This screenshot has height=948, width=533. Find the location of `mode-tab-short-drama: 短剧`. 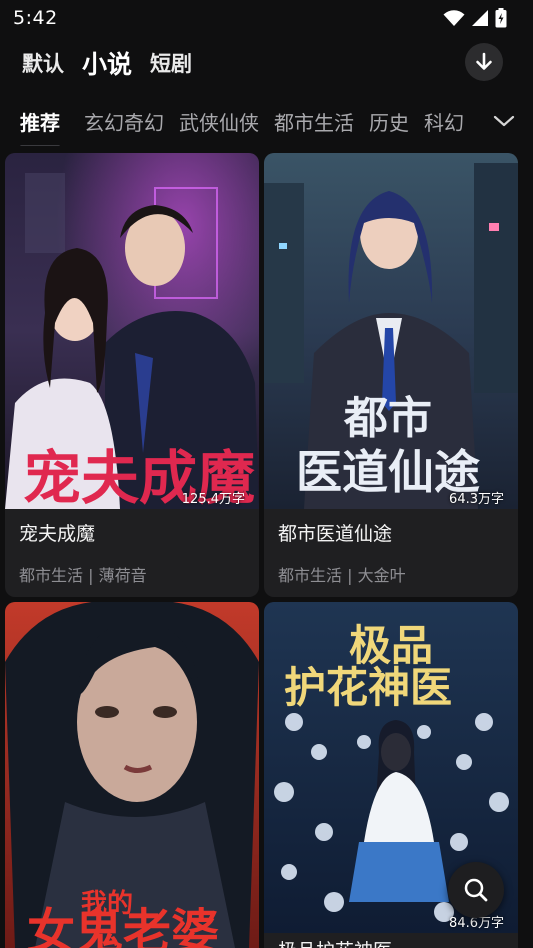

mode-tab-short-drama: 短剧 is located at coordinates (171, 63).